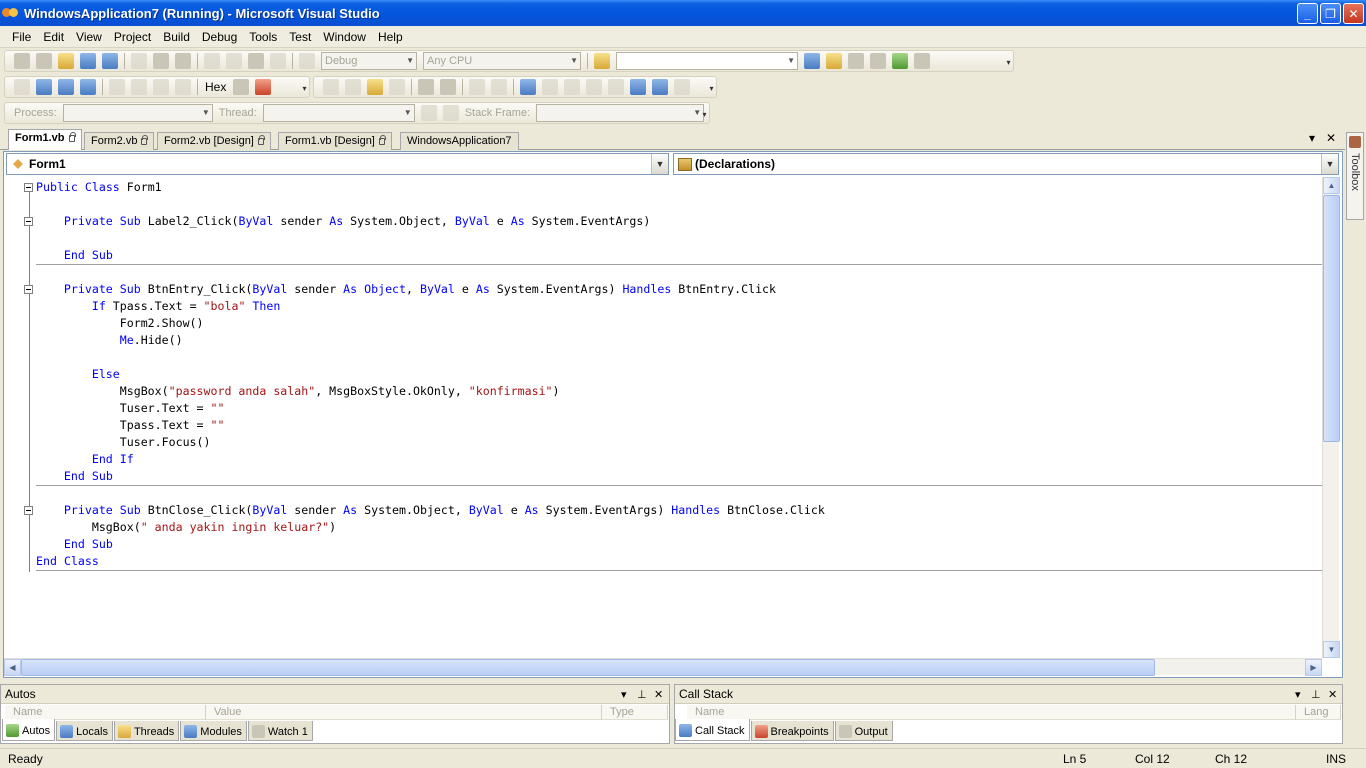 Image resolution: width=1366 pixels, height=768 pixels. I want to click on step-into-icon, so click(139, 87).